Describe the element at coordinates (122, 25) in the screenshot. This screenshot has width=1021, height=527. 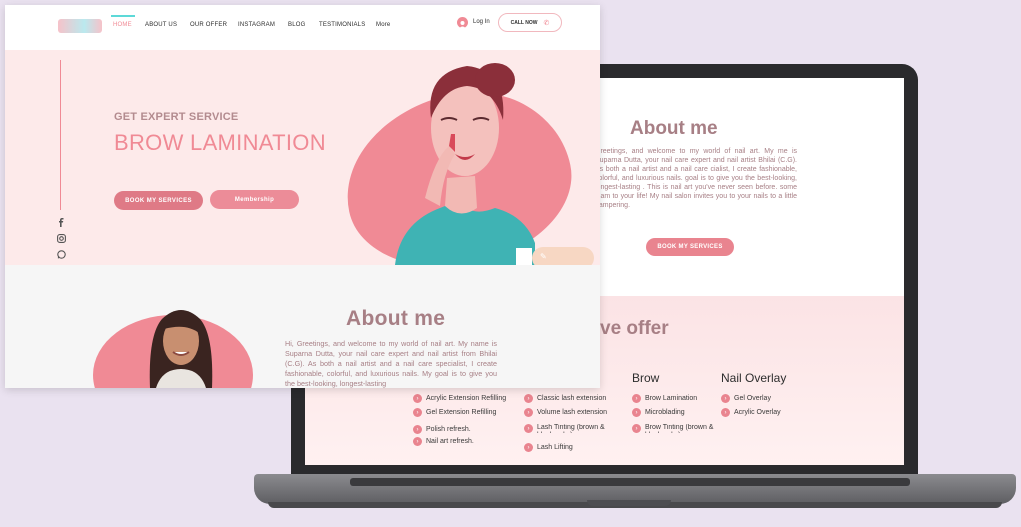
I see `nav-home: HOME` at that location.